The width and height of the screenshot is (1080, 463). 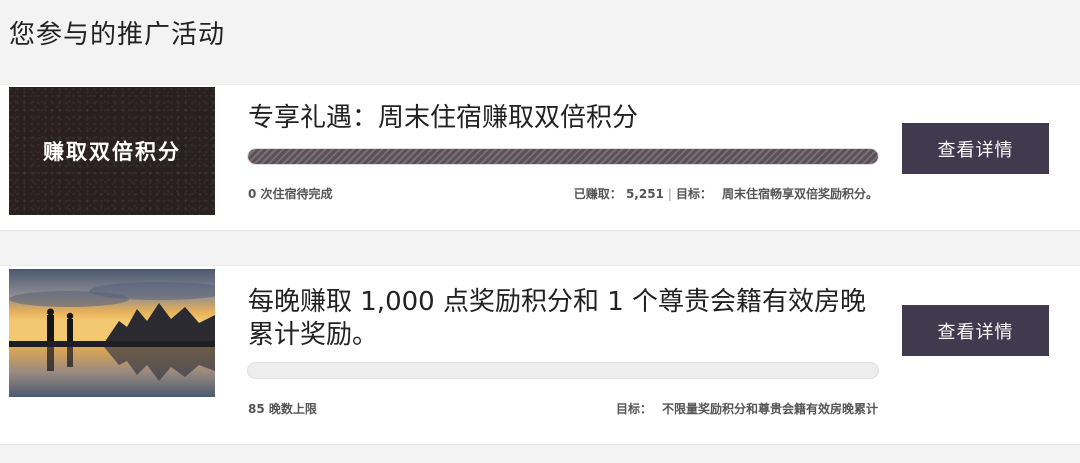 I want to click on progress-fill, so click(x=563, y=156).